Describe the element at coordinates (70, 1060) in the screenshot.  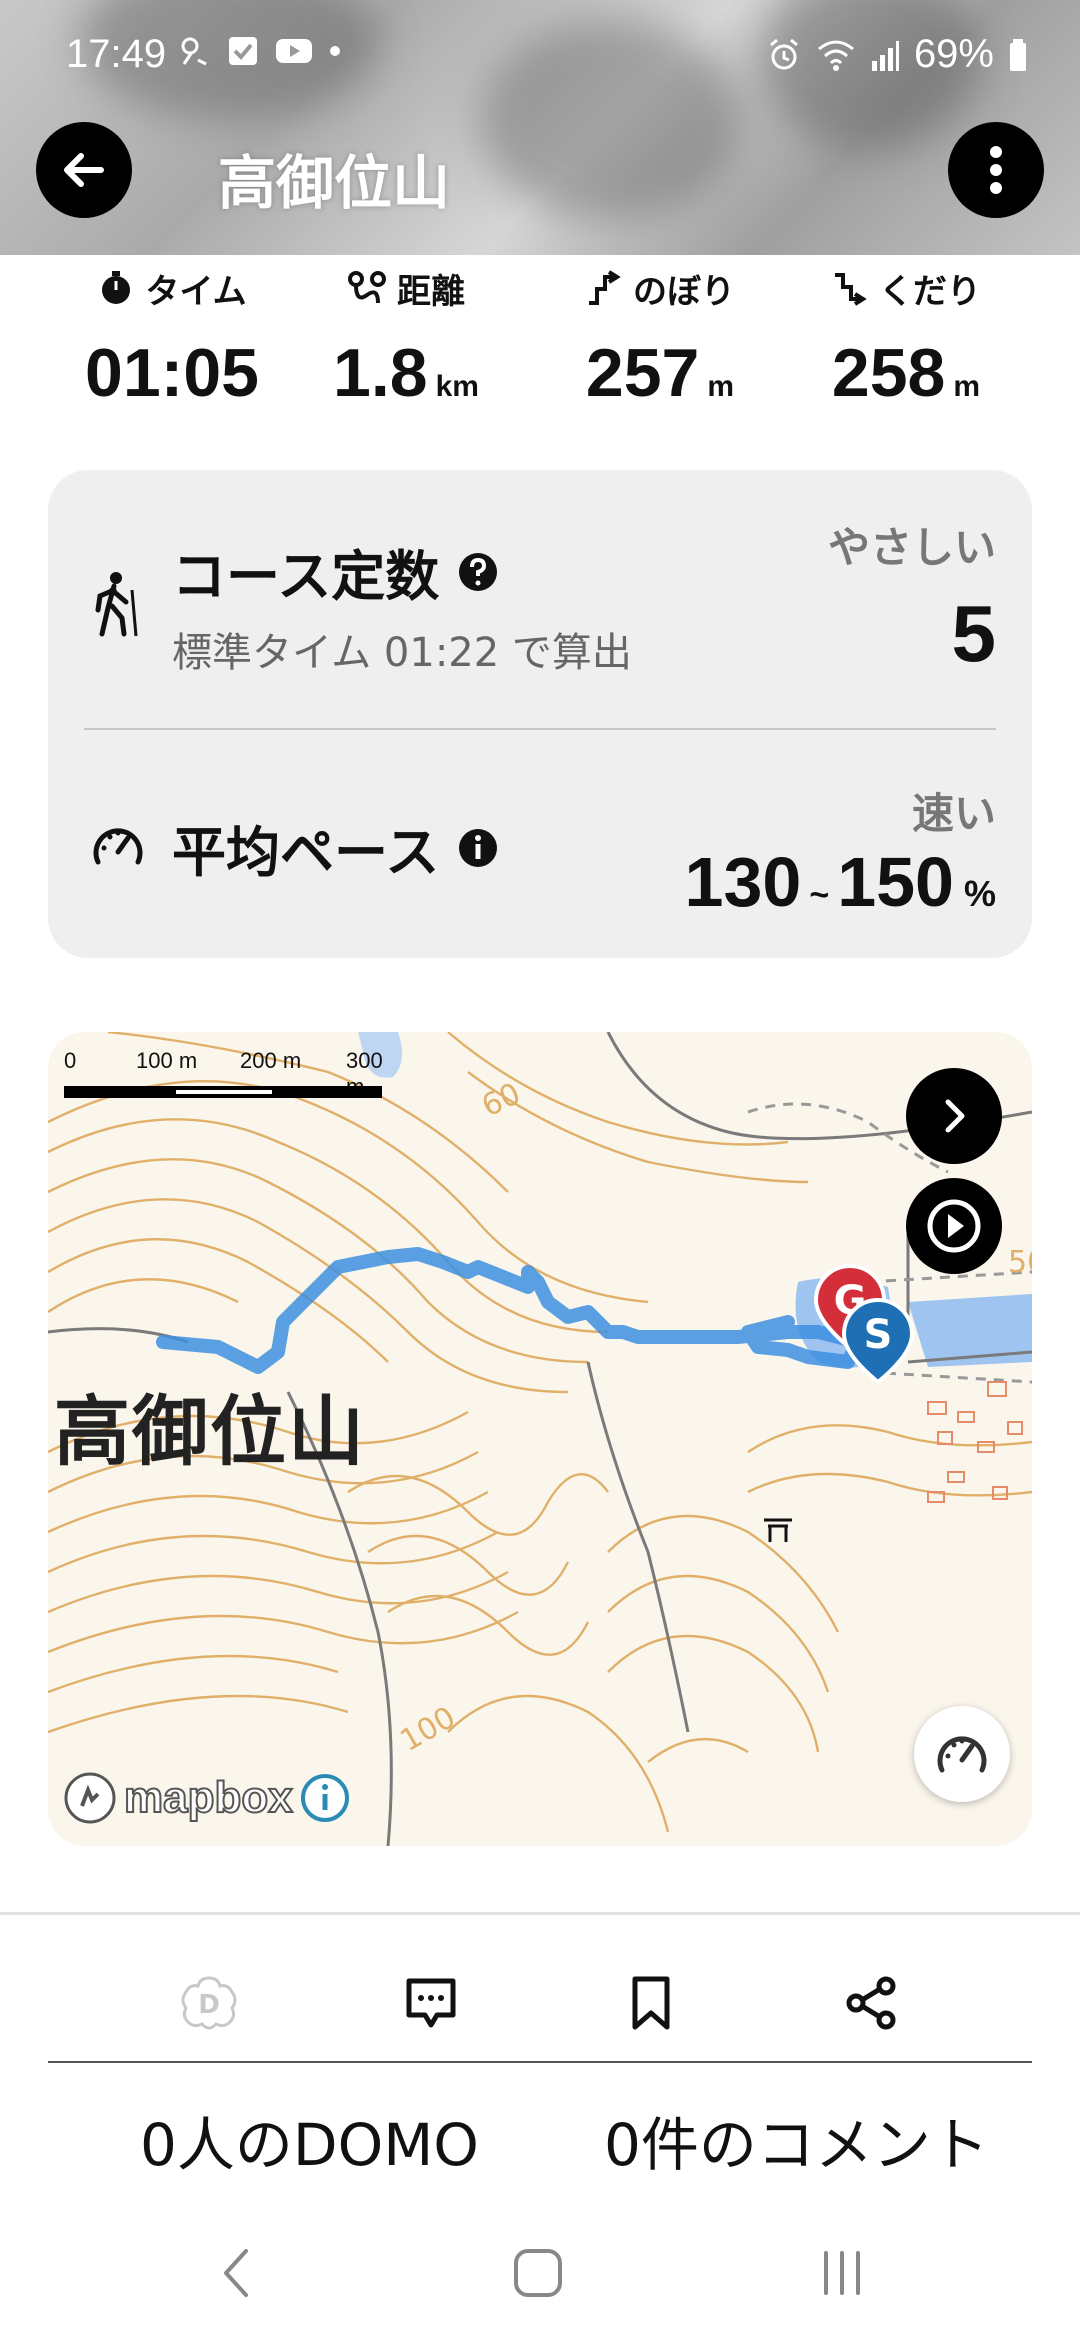
I see `scale-label: 0` at that location.